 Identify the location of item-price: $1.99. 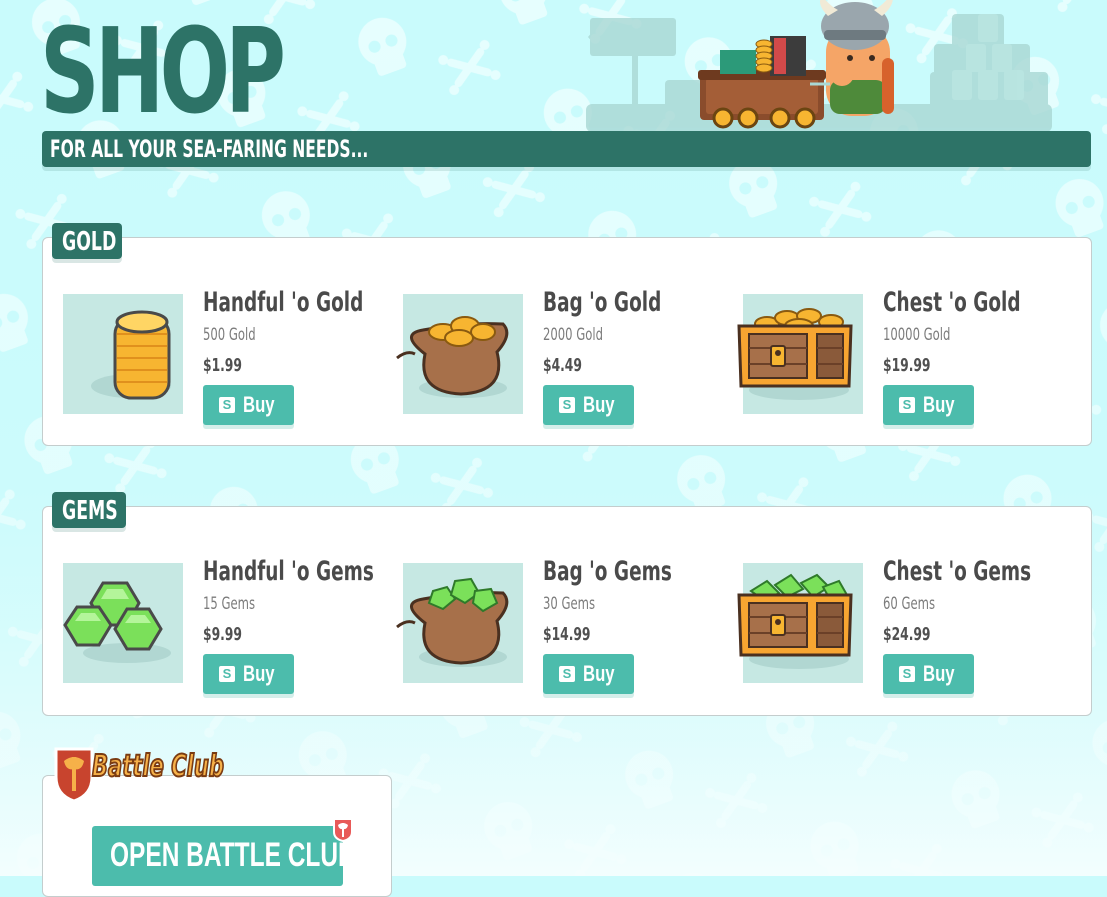
(222, 365).